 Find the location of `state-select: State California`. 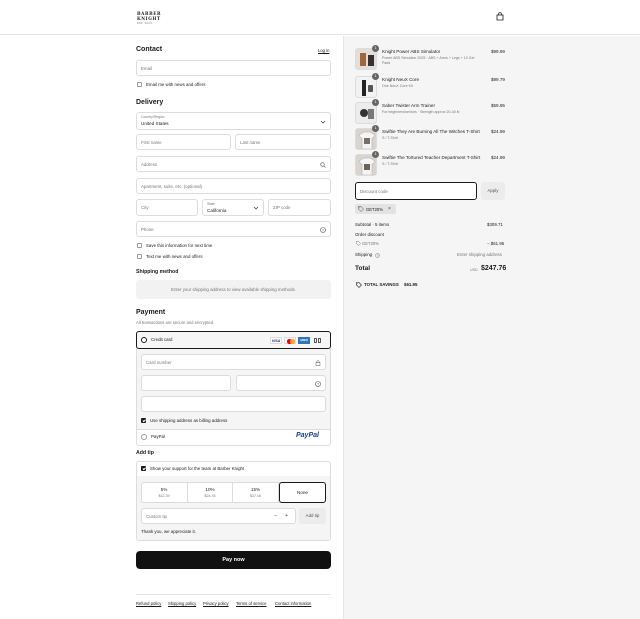

state-select: State California is located at coordinates (233, 207).